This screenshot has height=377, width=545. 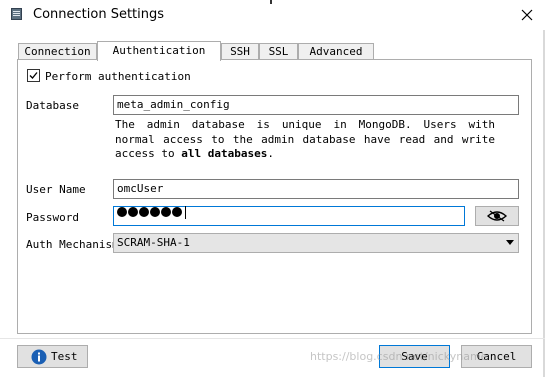 What do you see at coordinates (153, 242) in the screenshot?
I see `auth-mechanism-value: SCRAM-SHA-1` at bounding box center [153, 242].